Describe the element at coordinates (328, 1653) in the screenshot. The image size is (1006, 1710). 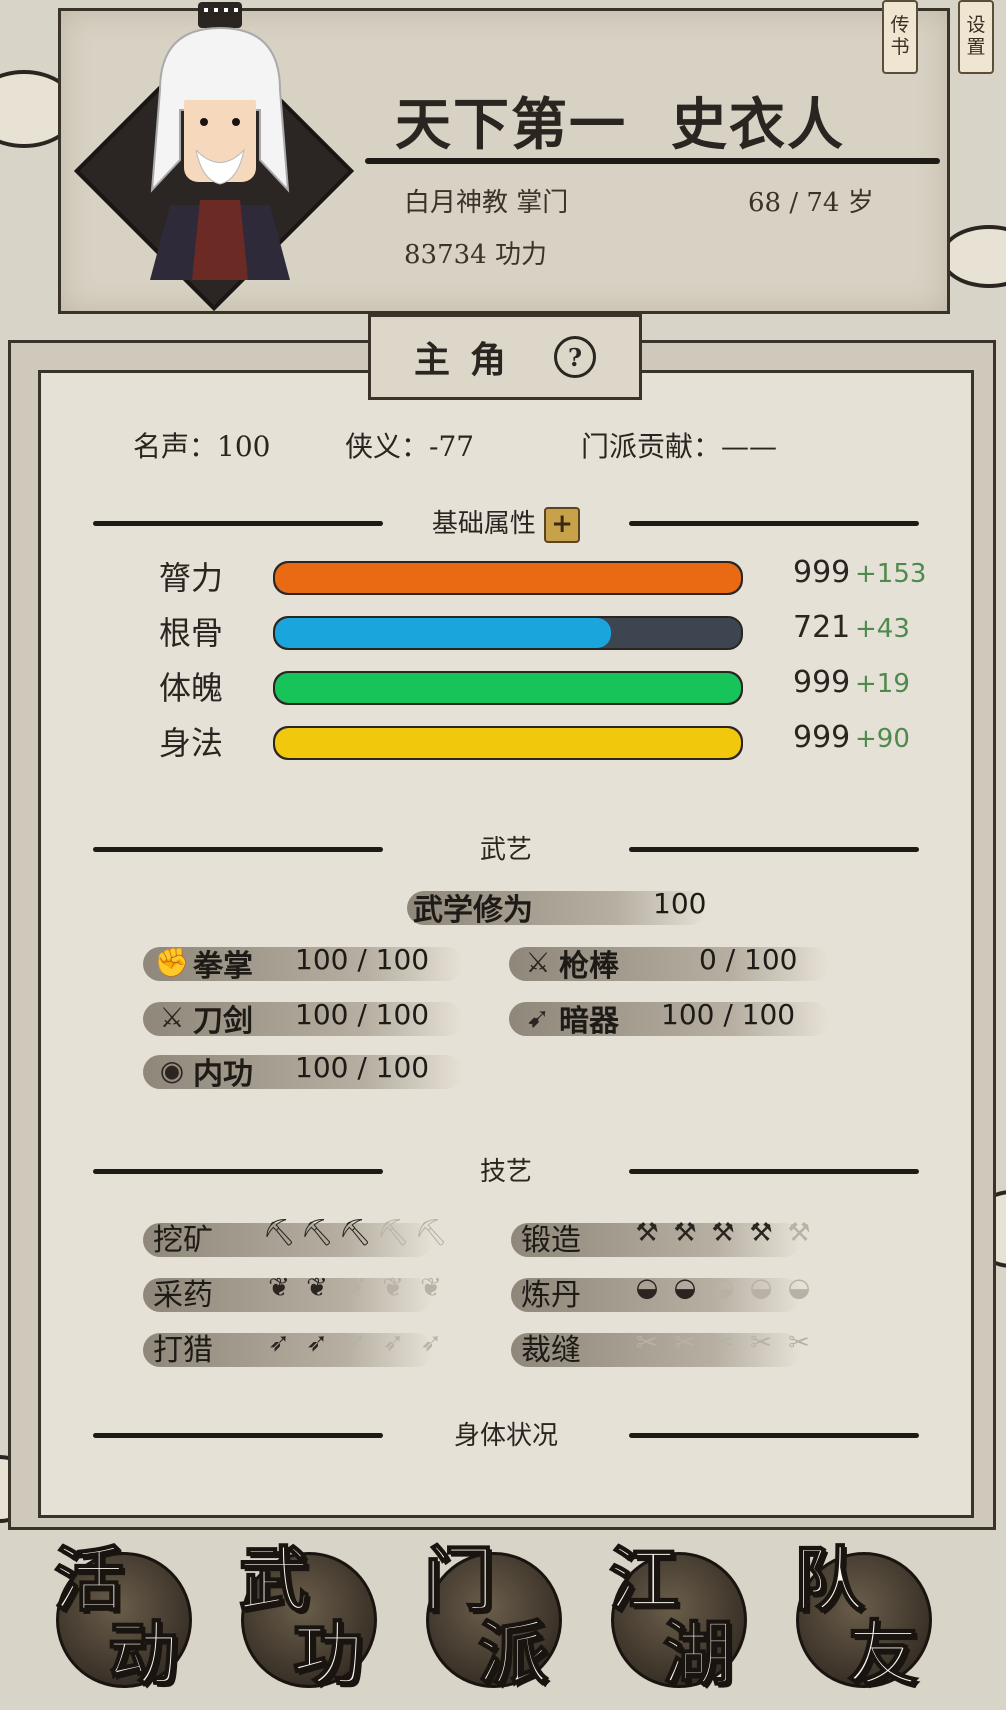
I see `nav-button-char: 功` at that location.